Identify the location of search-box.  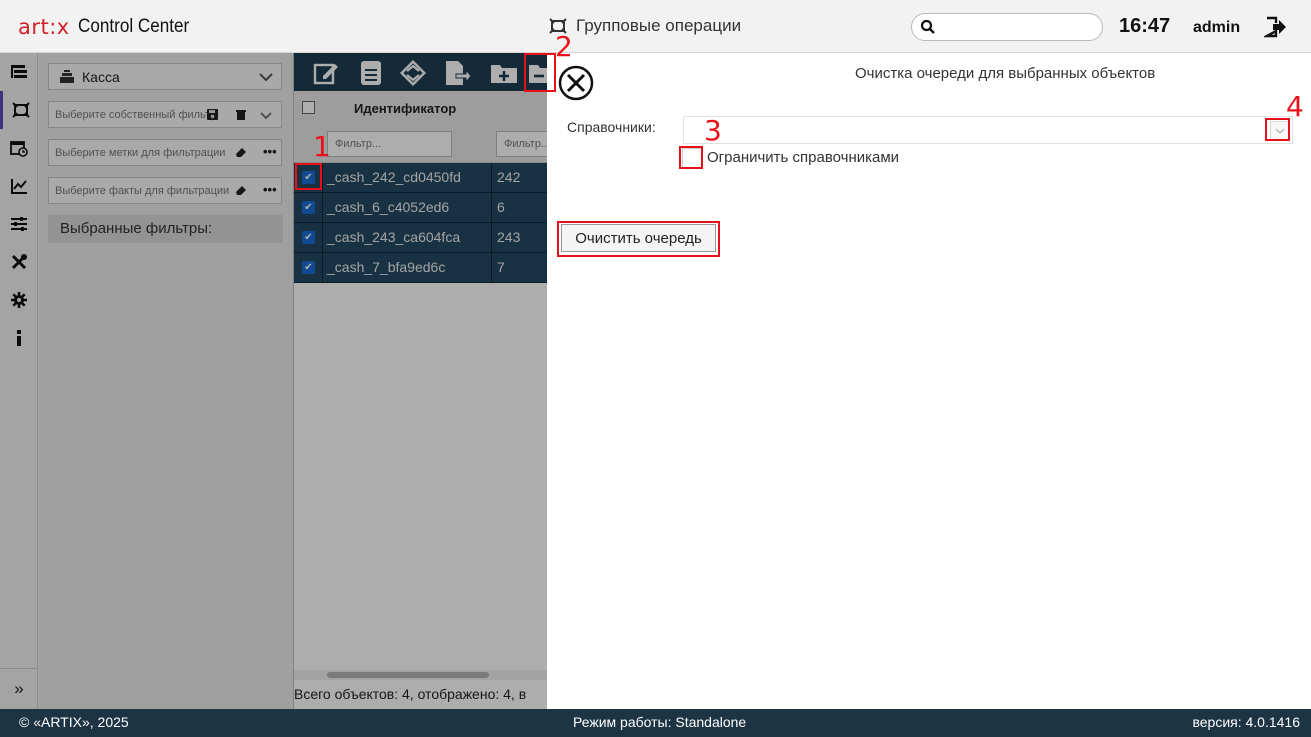
(1007, 27).